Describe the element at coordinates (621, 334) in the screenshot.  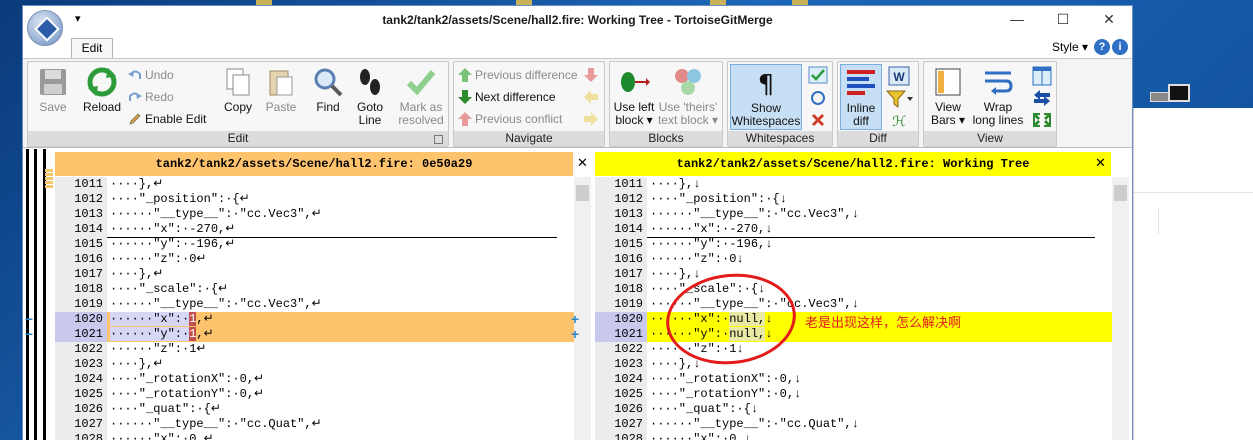
I see `line-number: 1021` at that location.